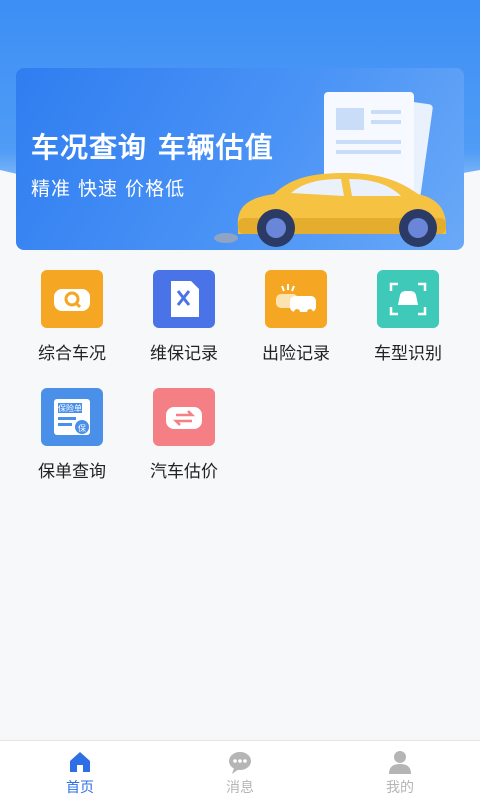 The height and width of the screenshot is (801, 480). Describe the element at coordinates (400, 762) in the screenshot. I see `profile-icon` at that location.